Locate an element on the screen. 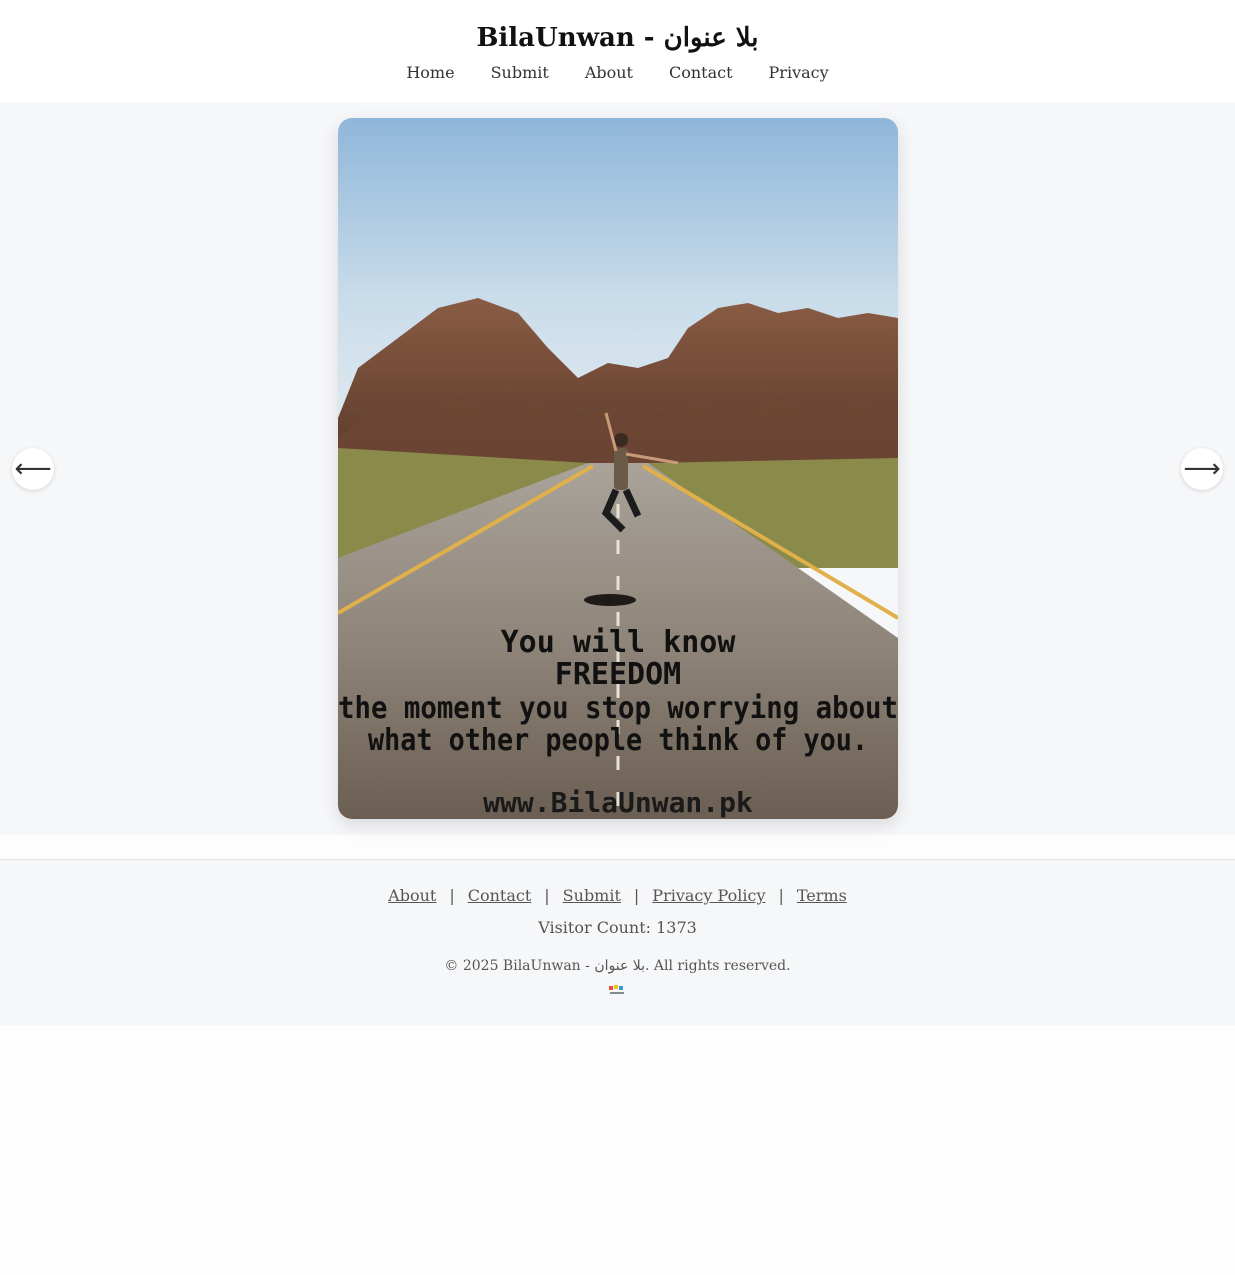 This screenshot has width=1235, height=1275. next-slide-button: ⟶ is located at coordinates (1202, 469).